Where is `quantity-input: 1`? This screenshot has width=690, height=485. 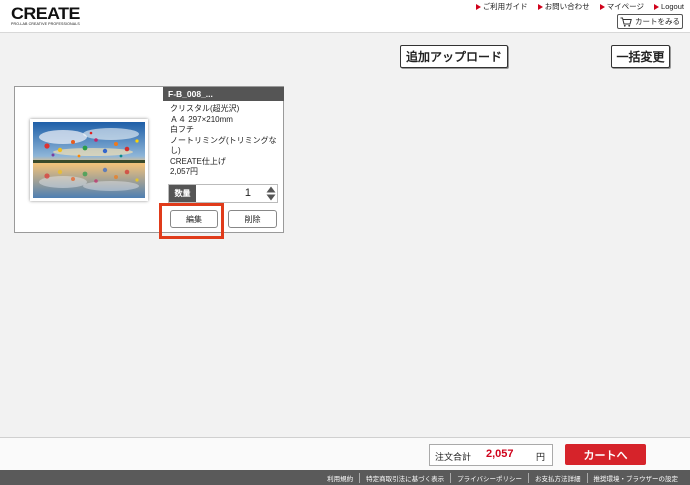 quantity-input: 1 is located at coordinates (226, 193).